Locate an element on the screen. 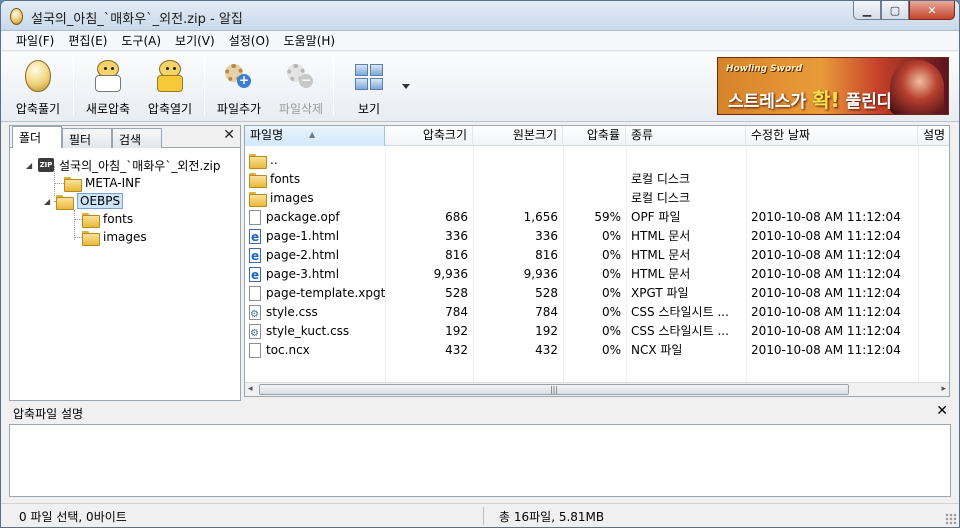 This screenshot has width=960, height=528. view-dropdown-icon is located at coordinates (406, 86).